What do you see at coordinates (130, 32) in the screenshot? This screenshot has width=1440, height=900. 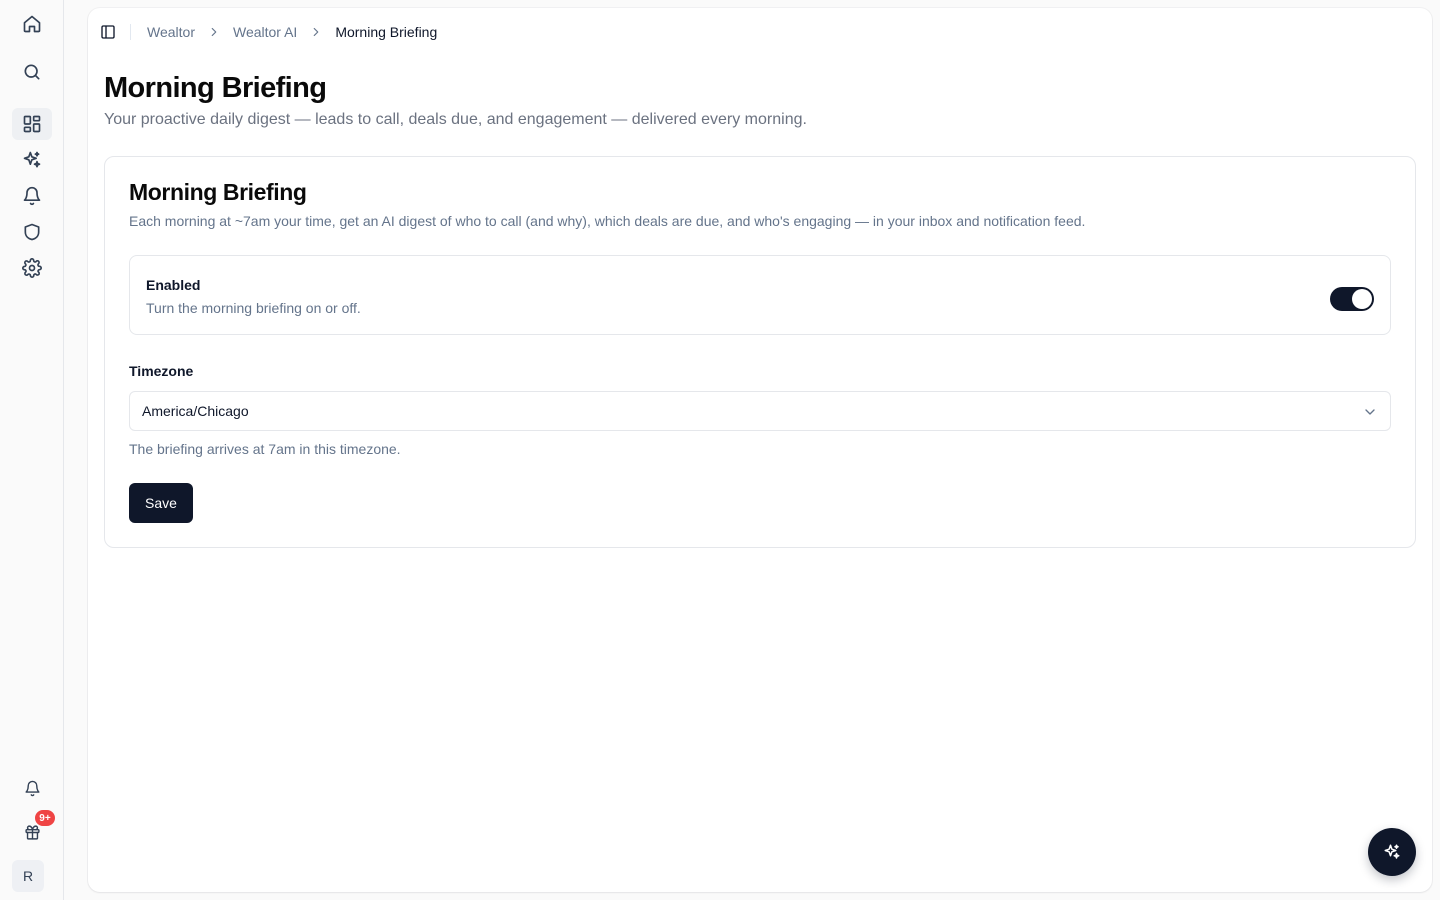 I see `divider` at bounding box center [130, 32].